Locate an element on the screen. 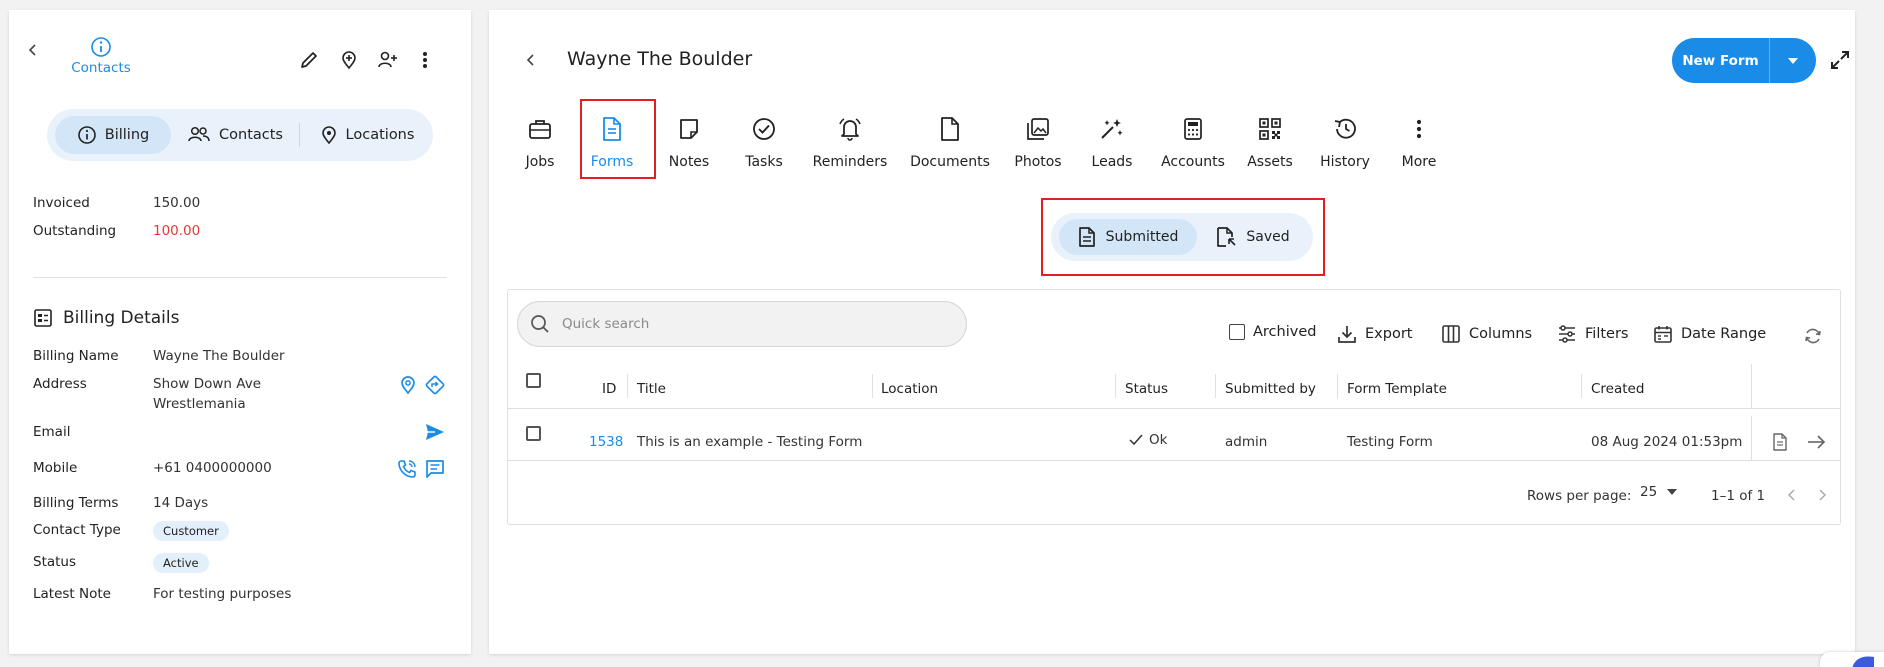 The image size is (1884, 667). row-id-link: 1538 is located at coordinates (606, 442).